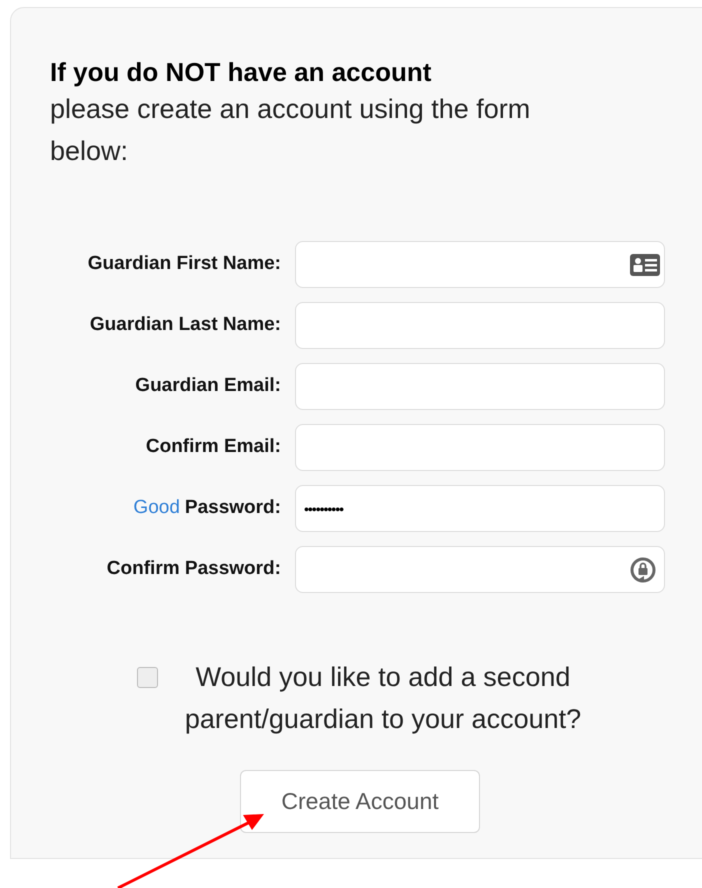 The image size is (702, 888). Describe the element at coordinates (232, 507) in the screenshot. I see `field-label: Password:` at that location.